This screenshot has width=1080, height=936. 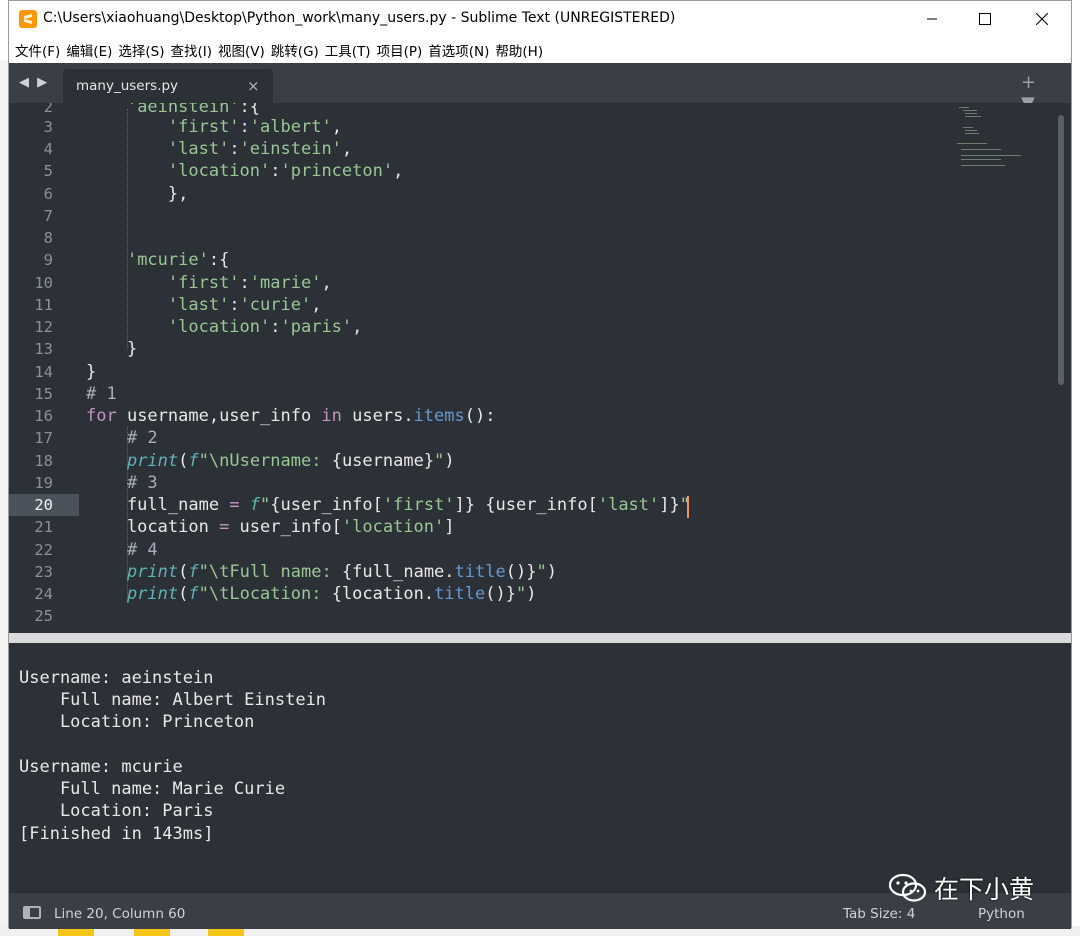 I want to click on output-line: Username: aeinstein, so click(x=116, y=678).